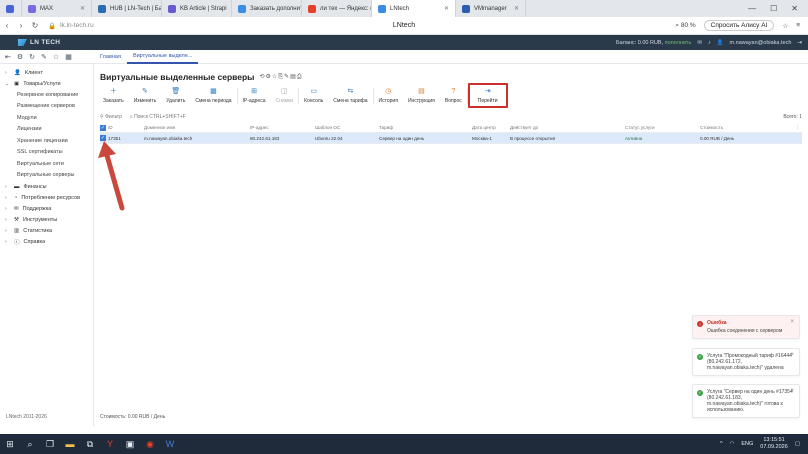 The width and height of the screenshot is (808, 454). Describe the element at coordinates (774, 444) in the screenshot. I see `clock: 13:15:51 07.09.2026` at that location.